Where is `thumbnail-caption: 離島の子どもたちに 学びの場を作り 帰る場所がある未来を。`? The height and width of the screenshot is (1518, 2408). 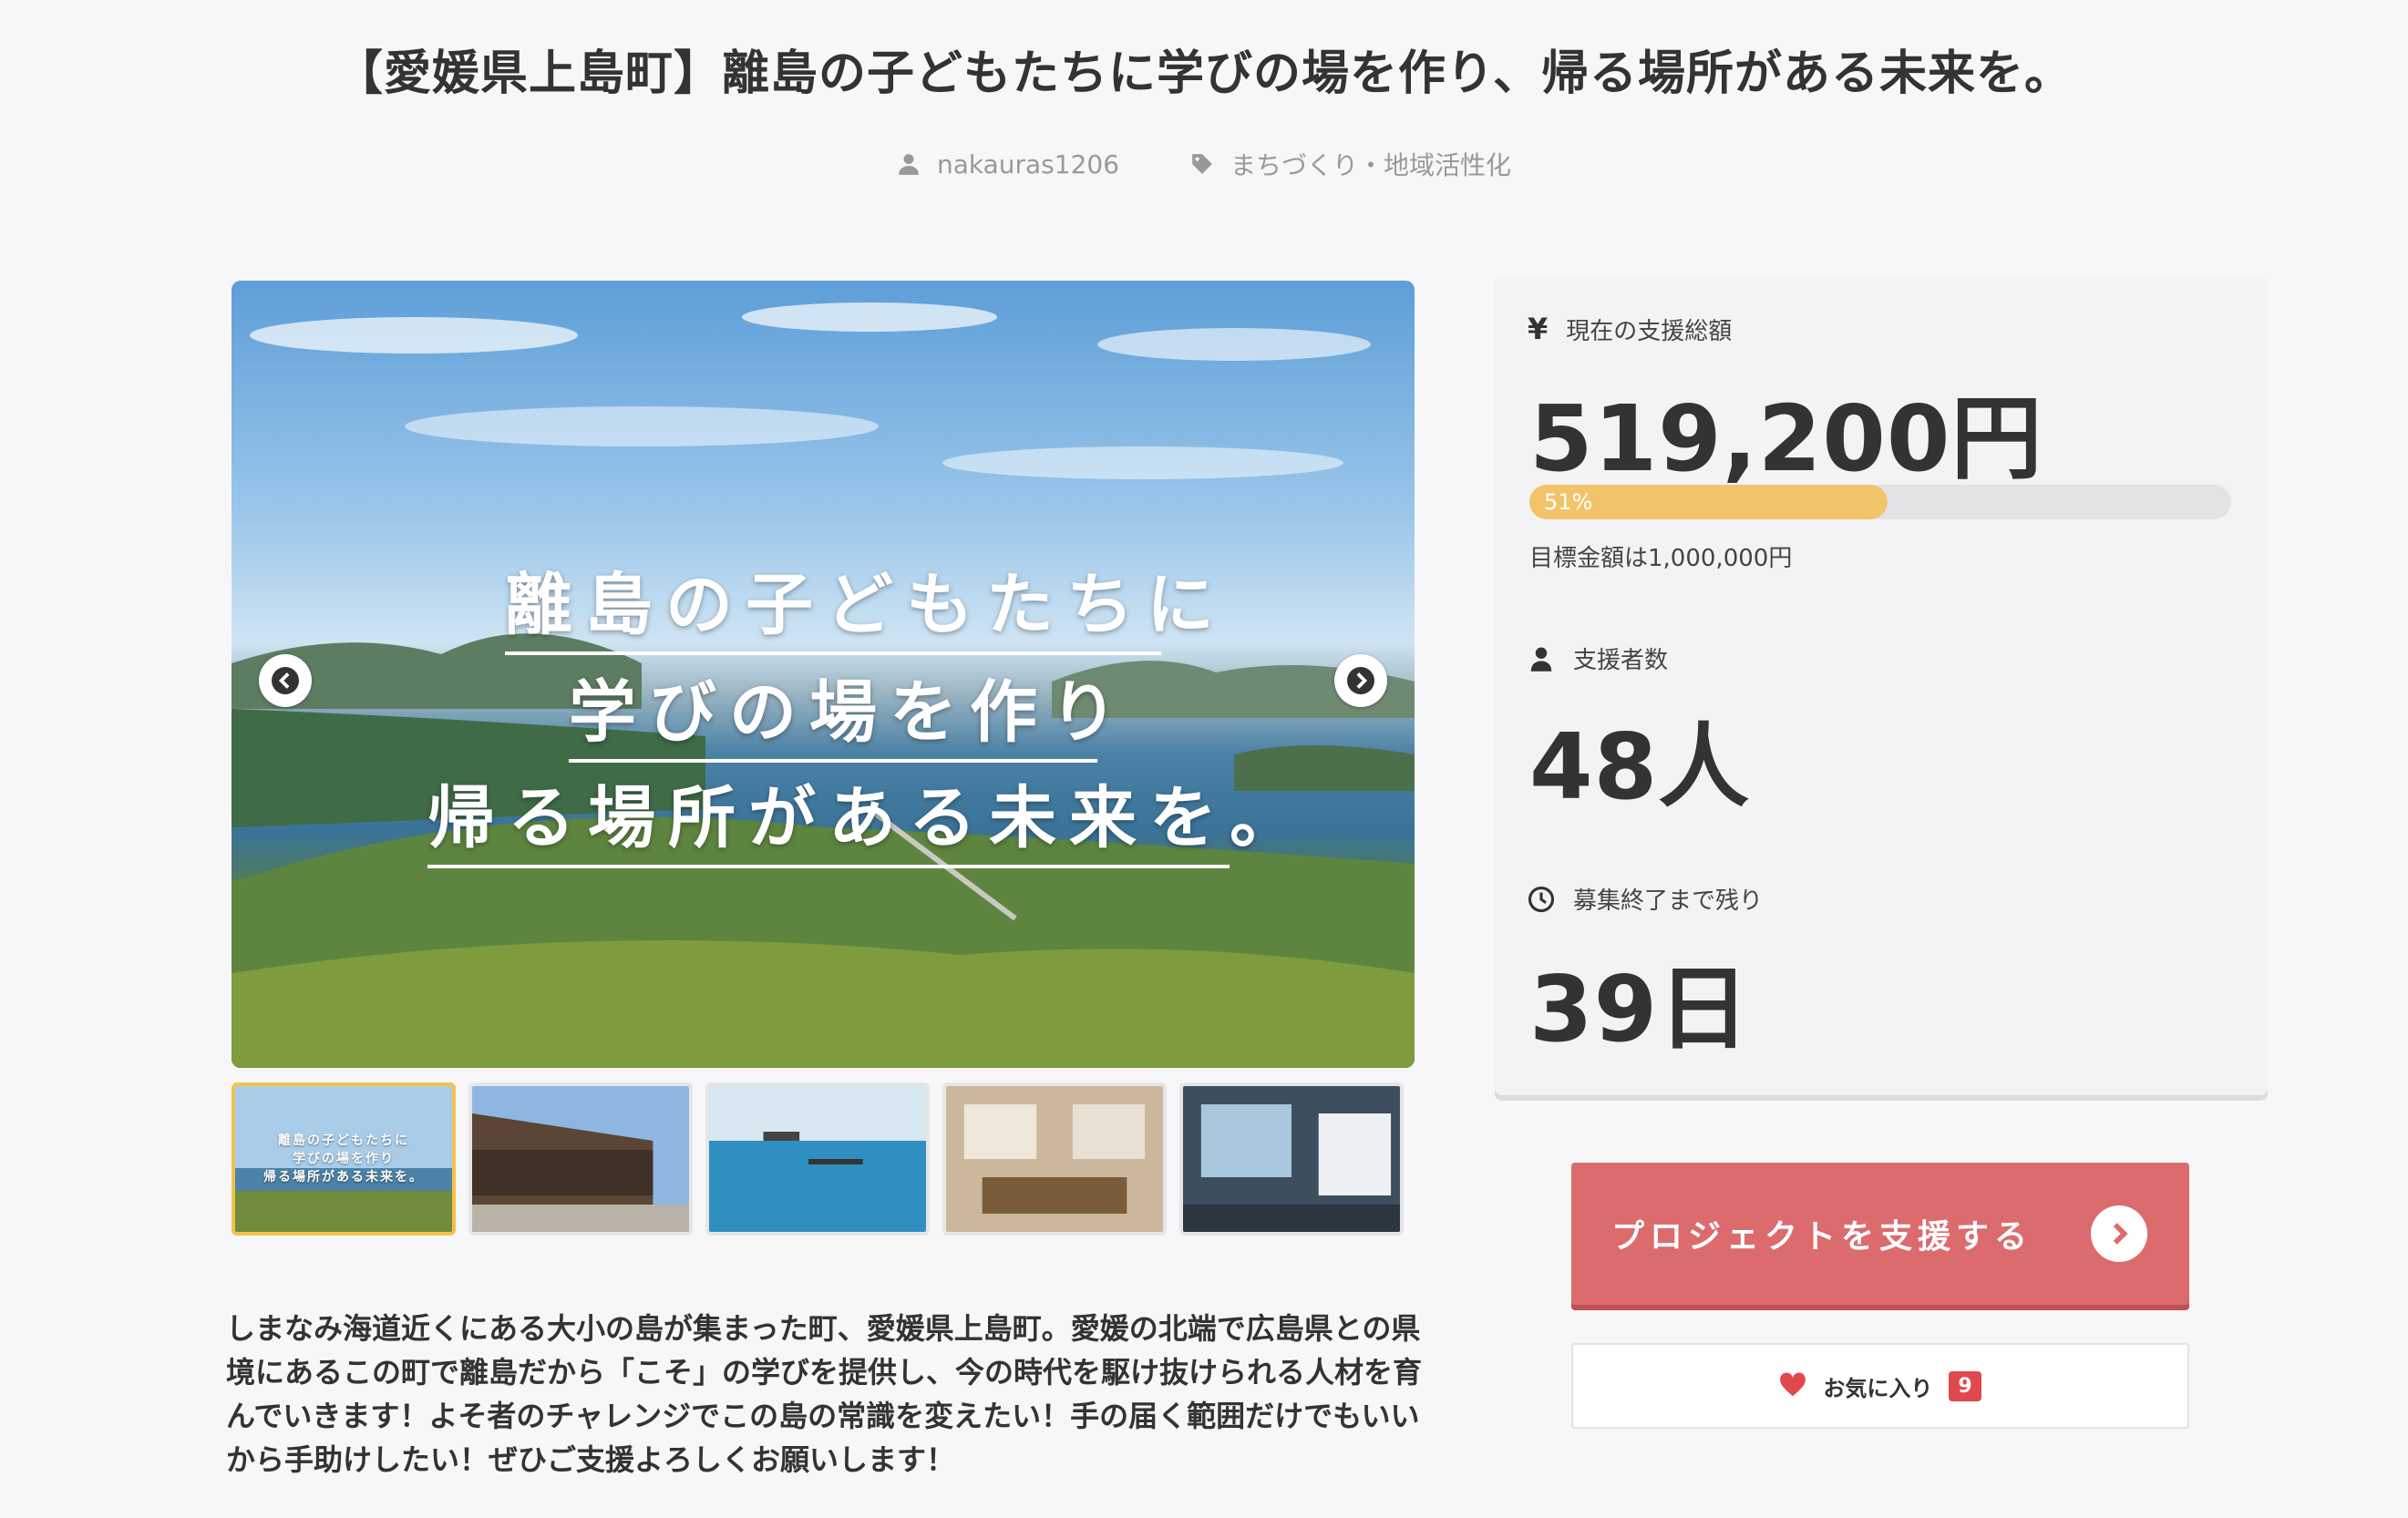 thumbnail-caption: 離島の子どもたちに 学びの場を作り 帰る場所がある未来を。 is located at coordinates (344, 1159).